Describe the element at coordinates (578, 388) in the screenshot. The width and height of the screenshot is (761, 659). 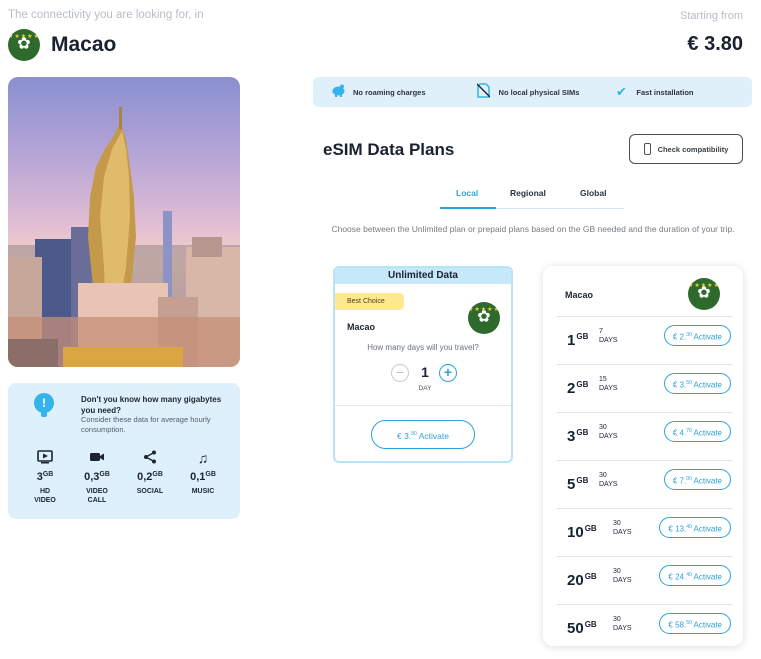
I see `plan-gb: 2GB` at that location.